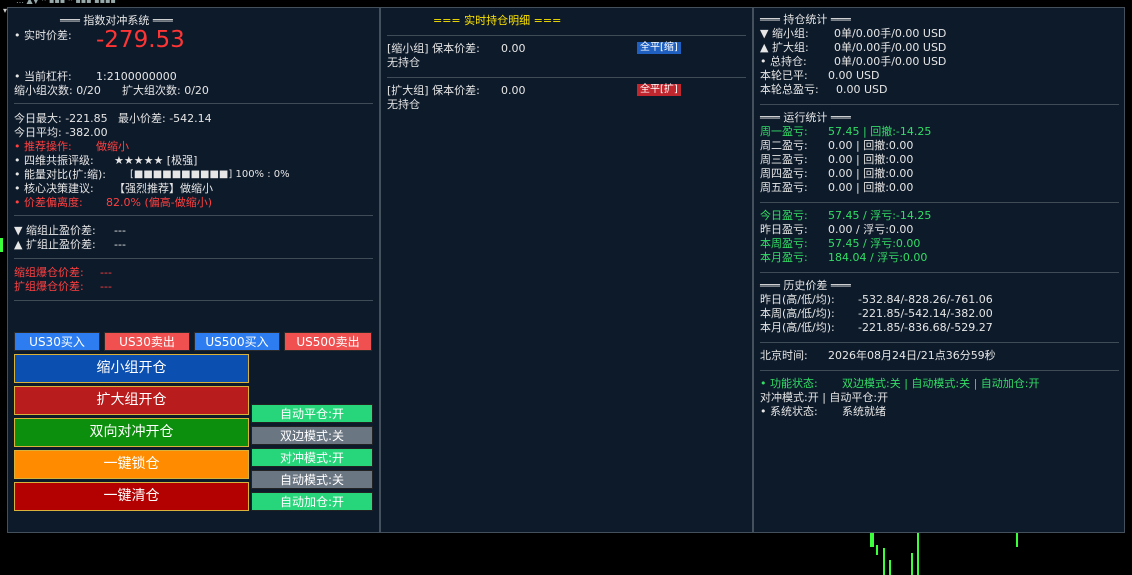 This screenshot has height=575, width=1132. I want to click on system-status-label: • 系统状态:, so click(789, 411).